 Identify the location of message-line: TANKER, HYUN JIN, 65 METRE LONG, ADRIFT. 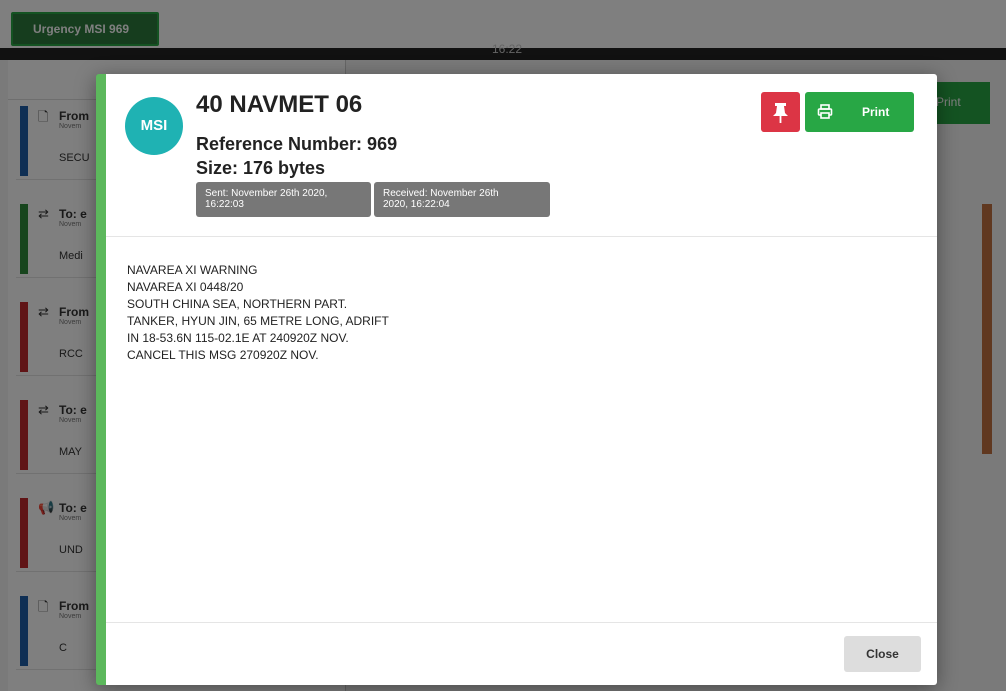
(258, 321).